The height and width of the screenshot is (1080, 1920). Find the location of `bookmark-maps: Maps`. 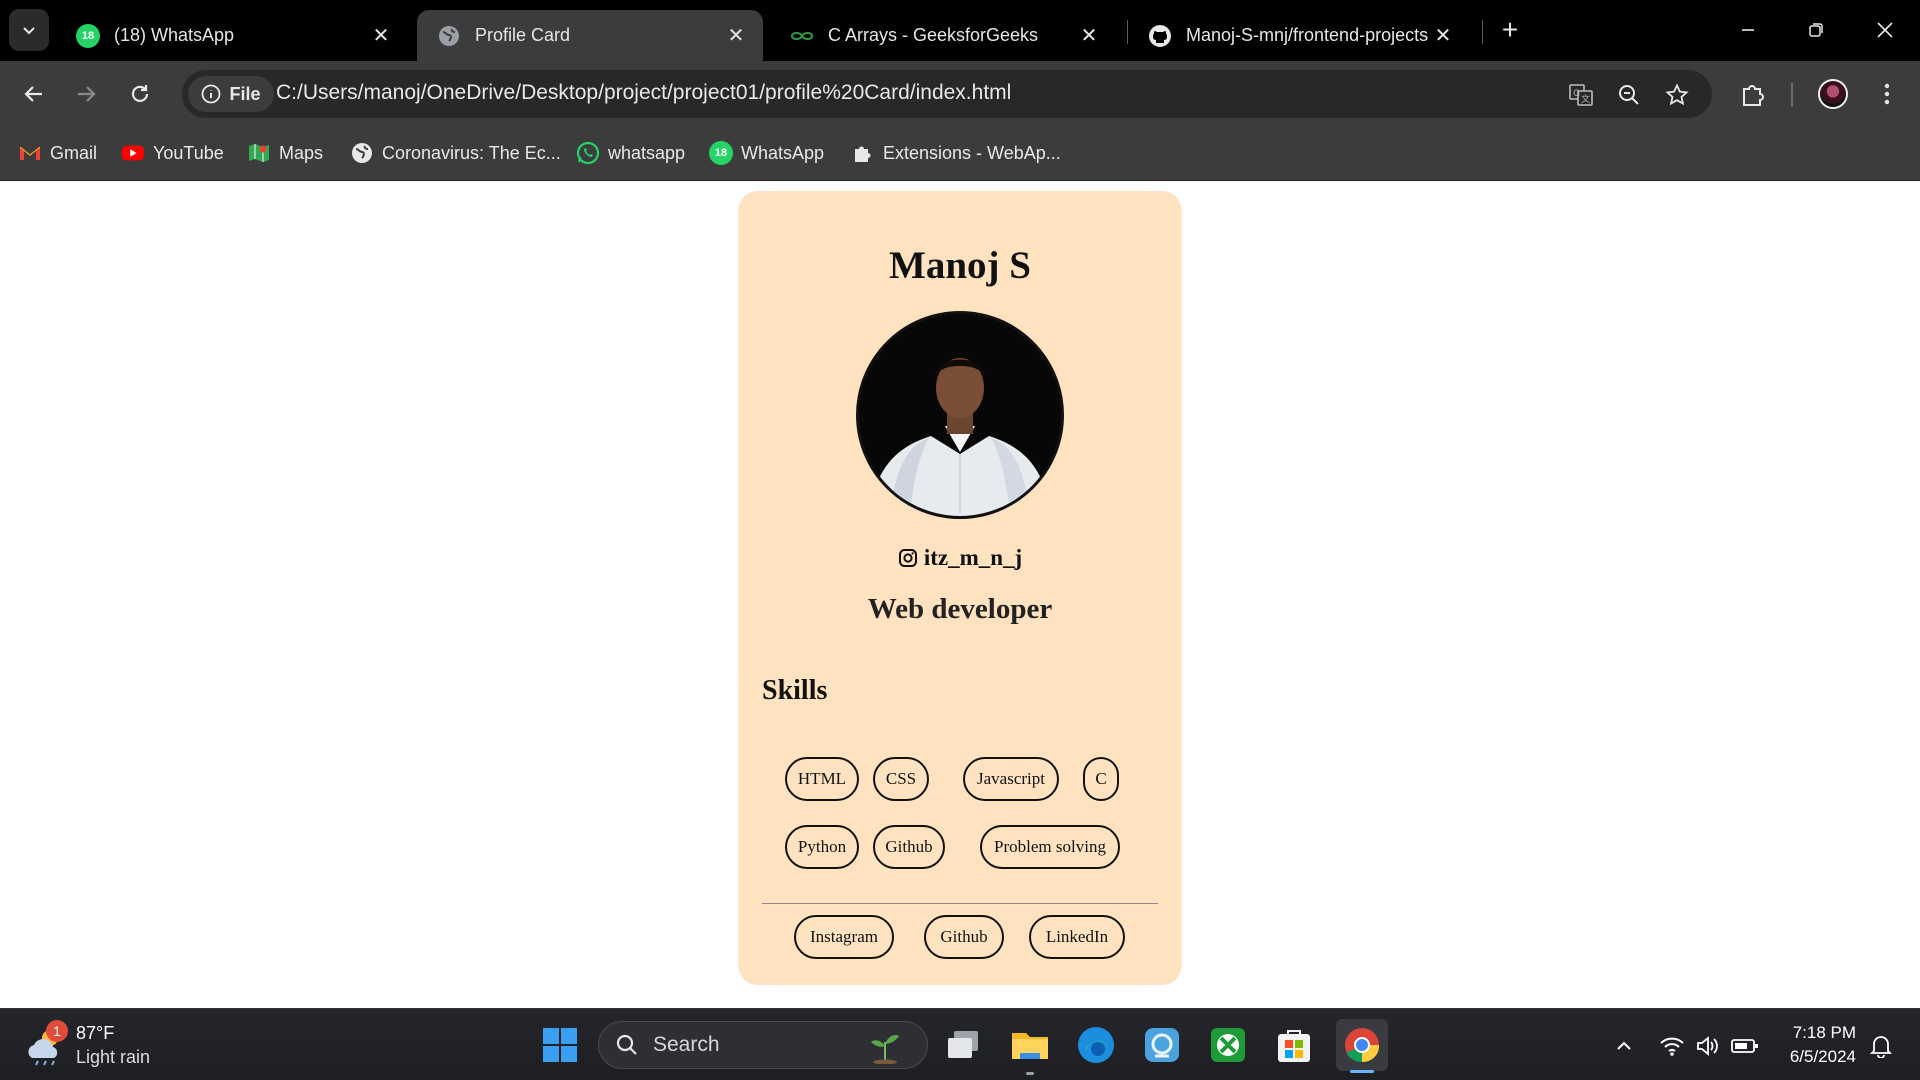

bookmark-maps: Maps is located at coordinates (285, 153).